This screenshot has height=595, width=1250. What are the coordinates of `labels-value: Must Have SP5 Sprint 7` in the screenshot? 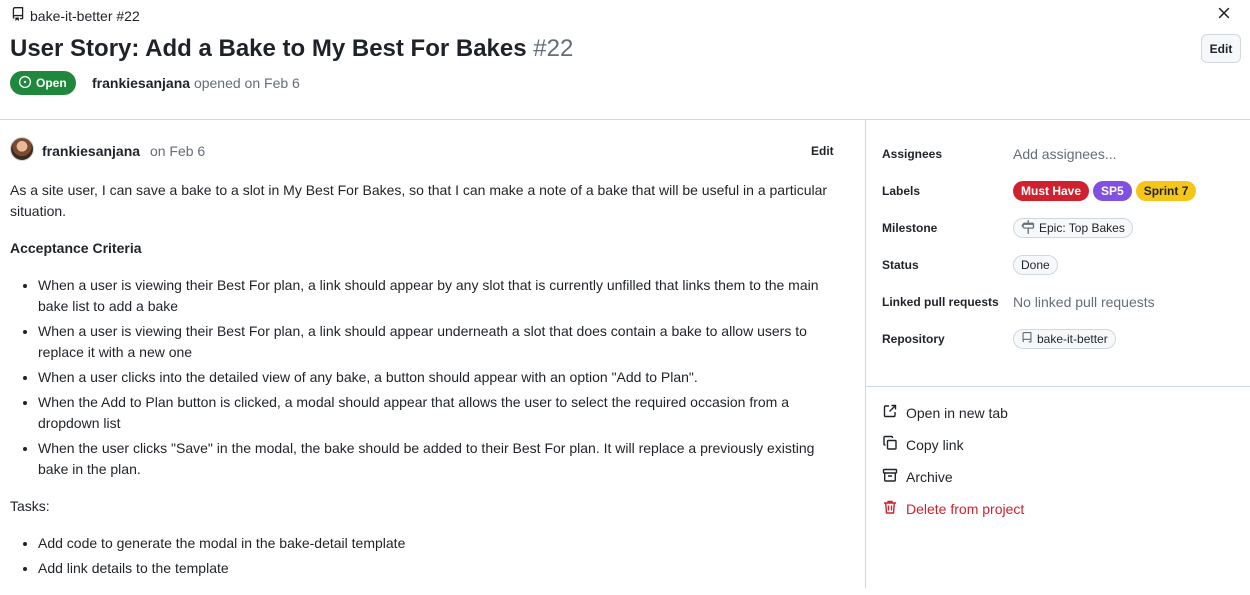 It's located at (1105, 191).